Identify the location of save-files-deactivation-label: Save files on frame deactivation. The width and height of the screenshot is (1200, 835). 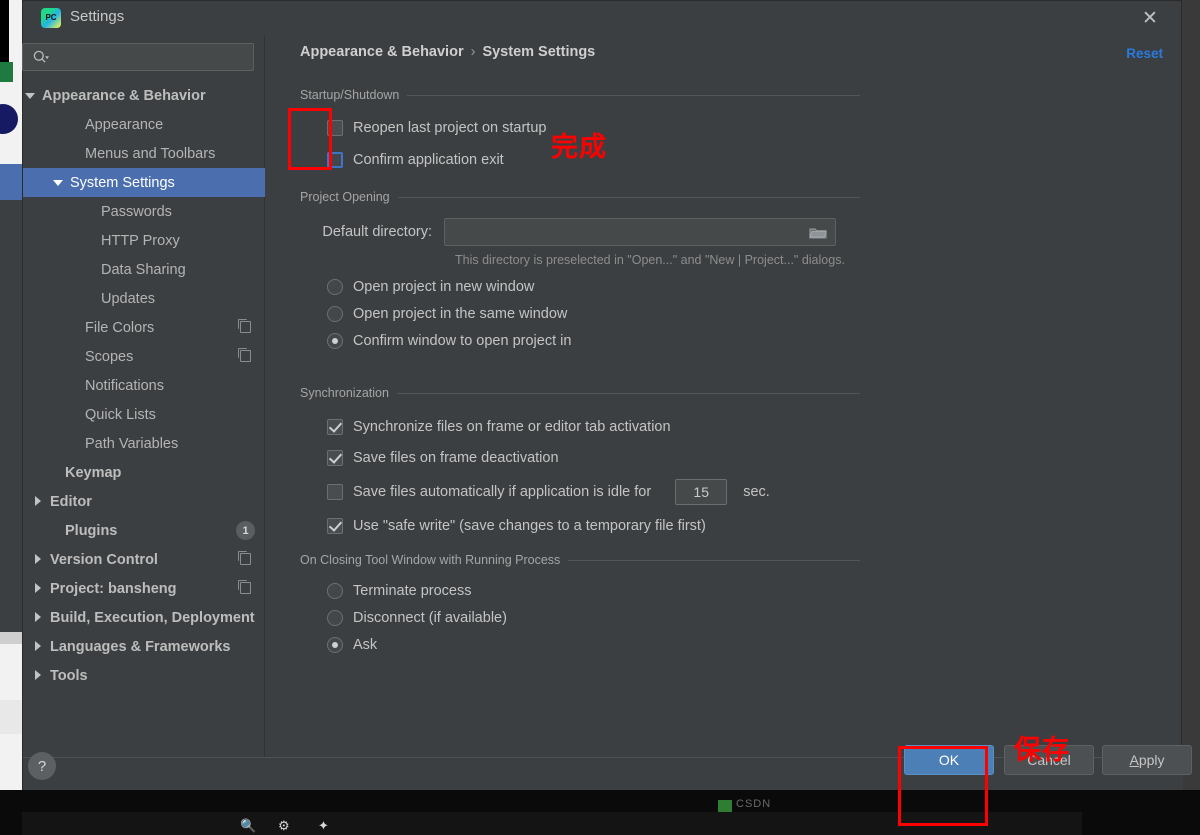
(456, 457).